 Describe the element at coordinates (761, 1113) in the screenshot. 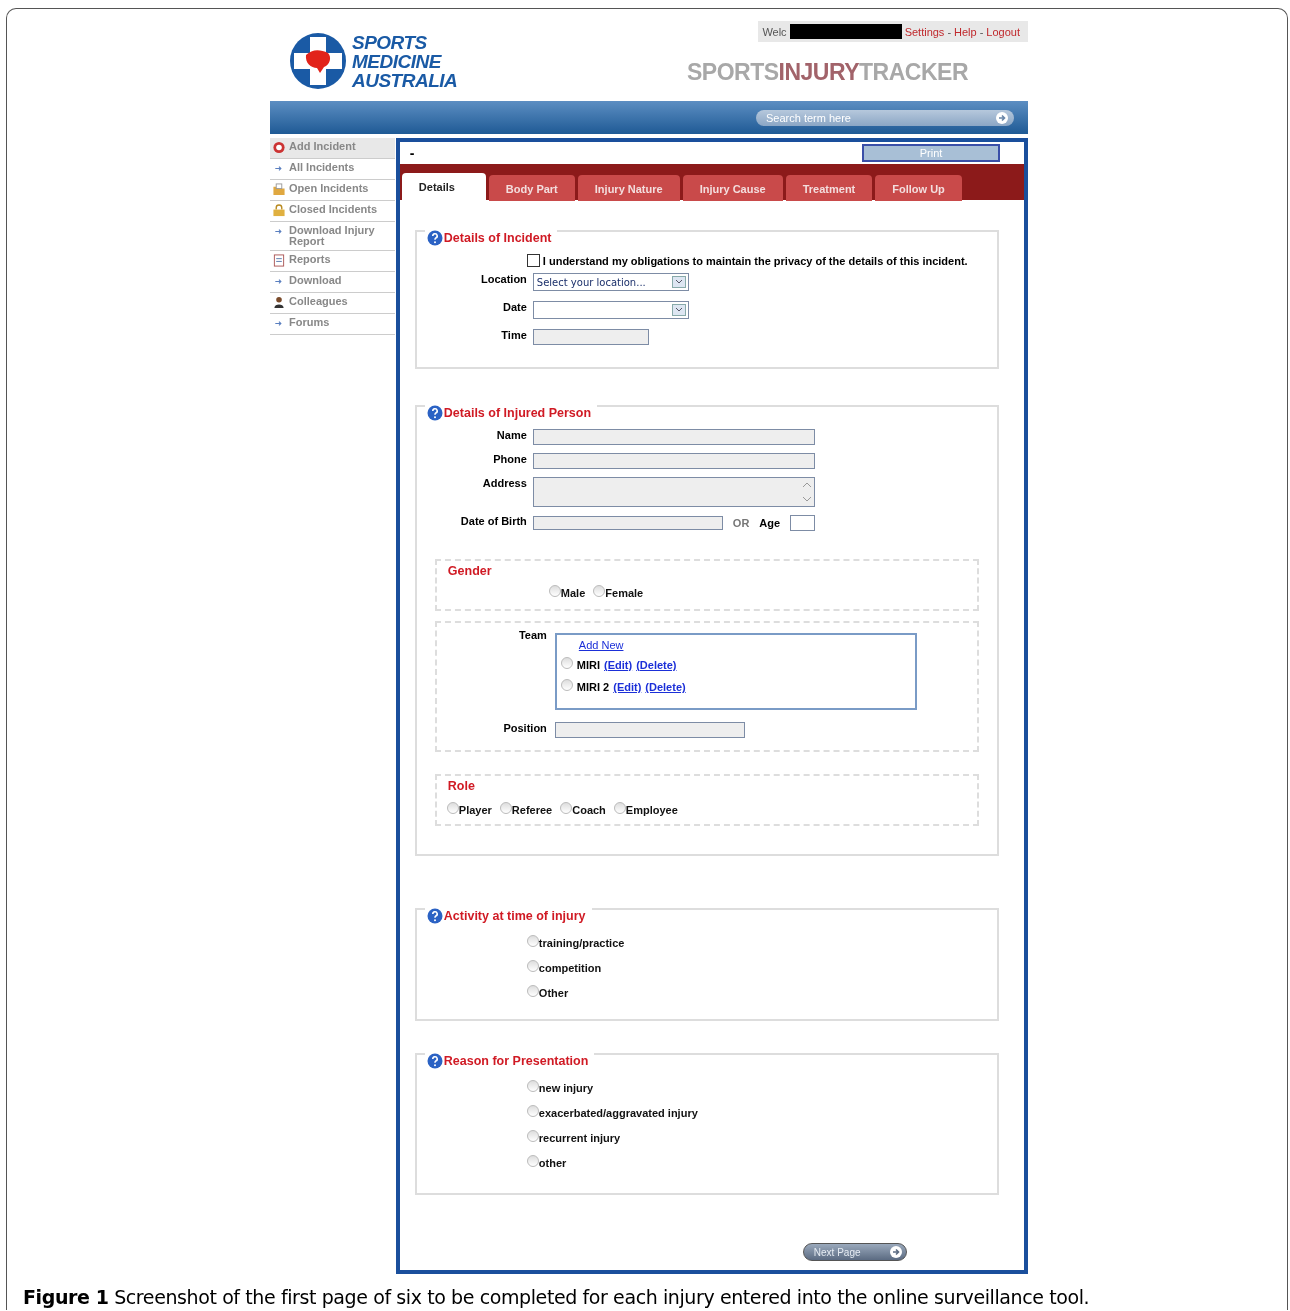

I see `radio-option: exacerbated/aggravated injury` at that location.